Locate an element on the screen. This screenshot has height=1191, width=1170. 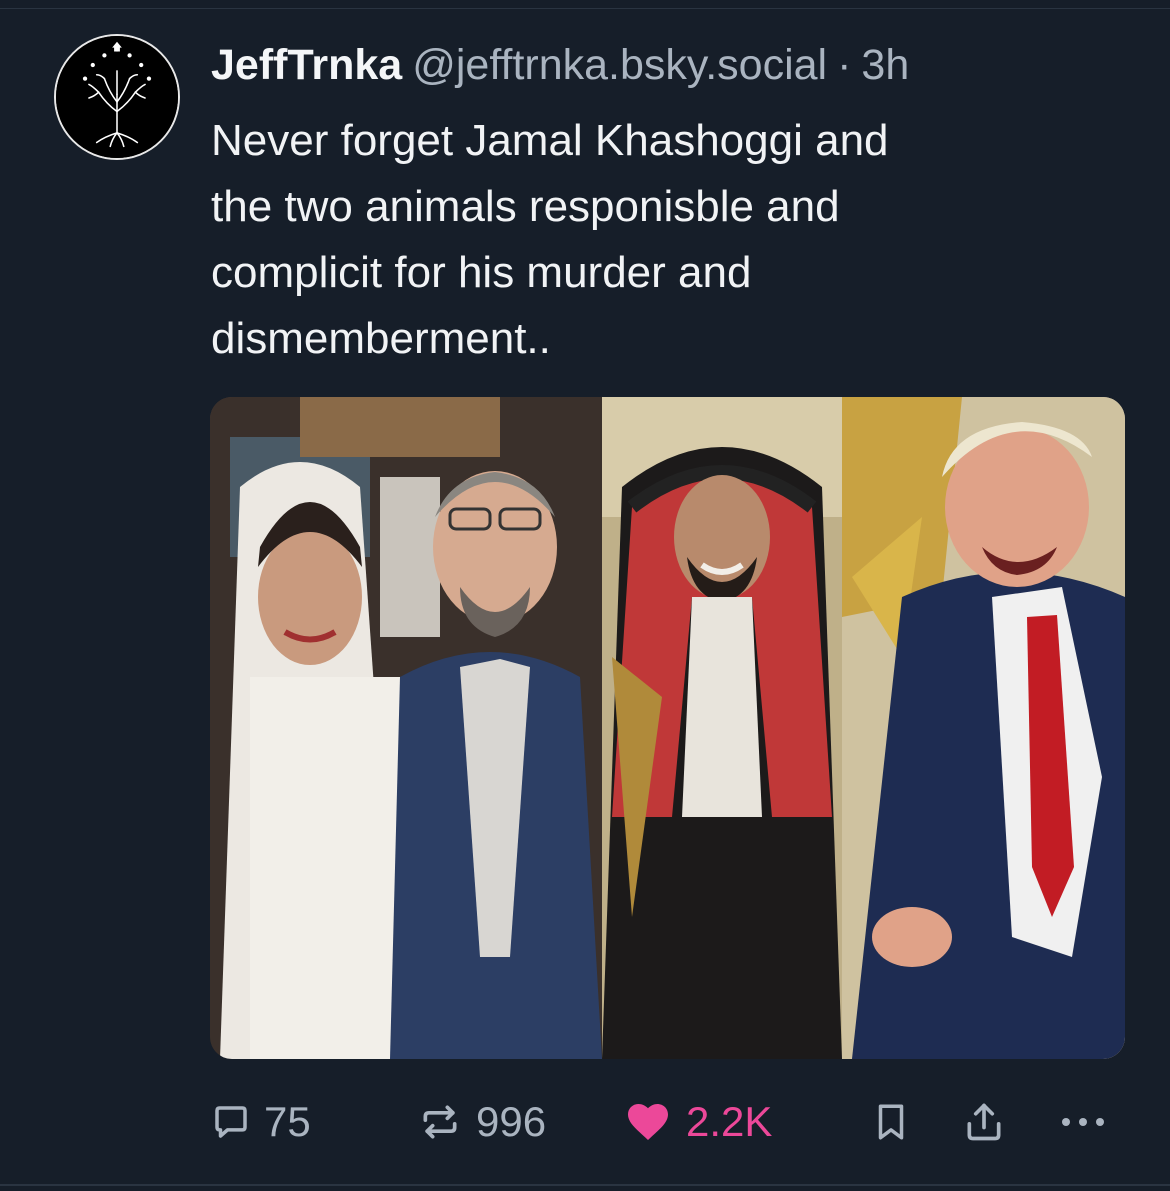
bookmark-icon is located at coordinates (891, 1122).